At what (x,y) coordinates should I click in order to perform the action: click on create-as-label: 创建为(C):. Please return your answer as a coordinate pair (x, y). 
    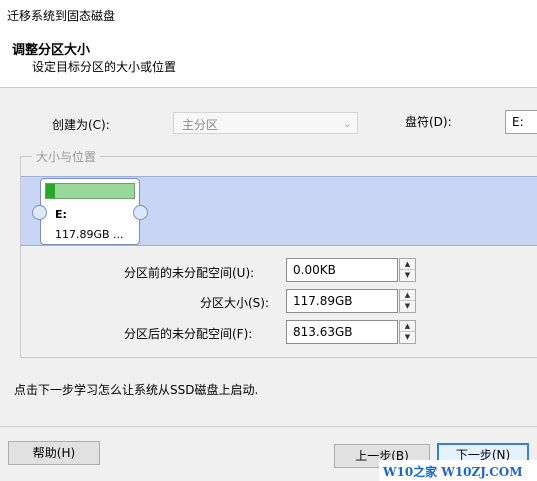
    Looking at the image, I should click on (81, 125).